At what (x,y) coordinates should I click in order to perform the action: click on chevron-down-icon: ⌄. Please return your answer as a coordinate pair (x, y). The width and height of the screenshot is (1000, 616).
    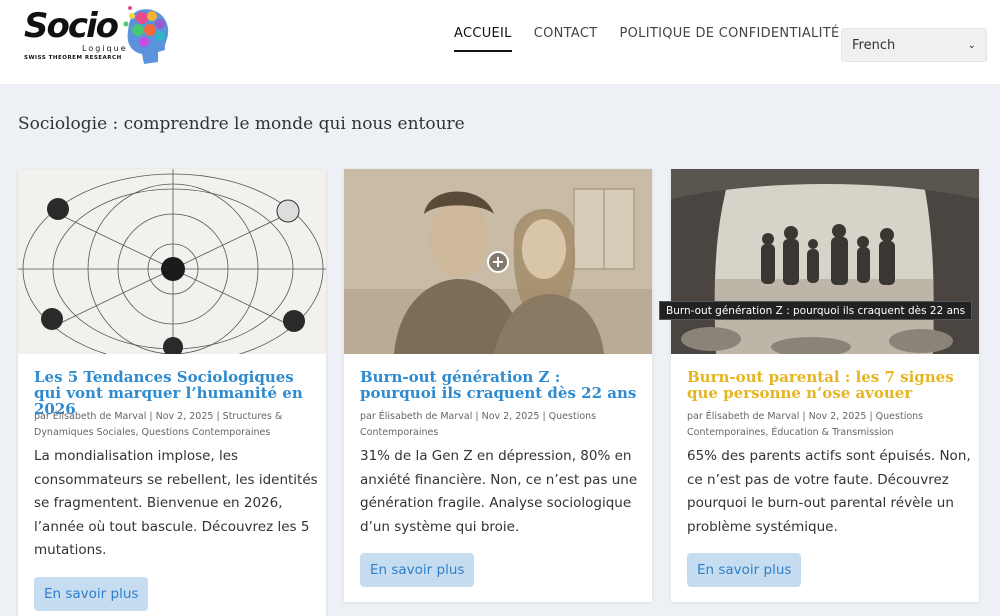
    Looking at the image, I should click on (971, 45).